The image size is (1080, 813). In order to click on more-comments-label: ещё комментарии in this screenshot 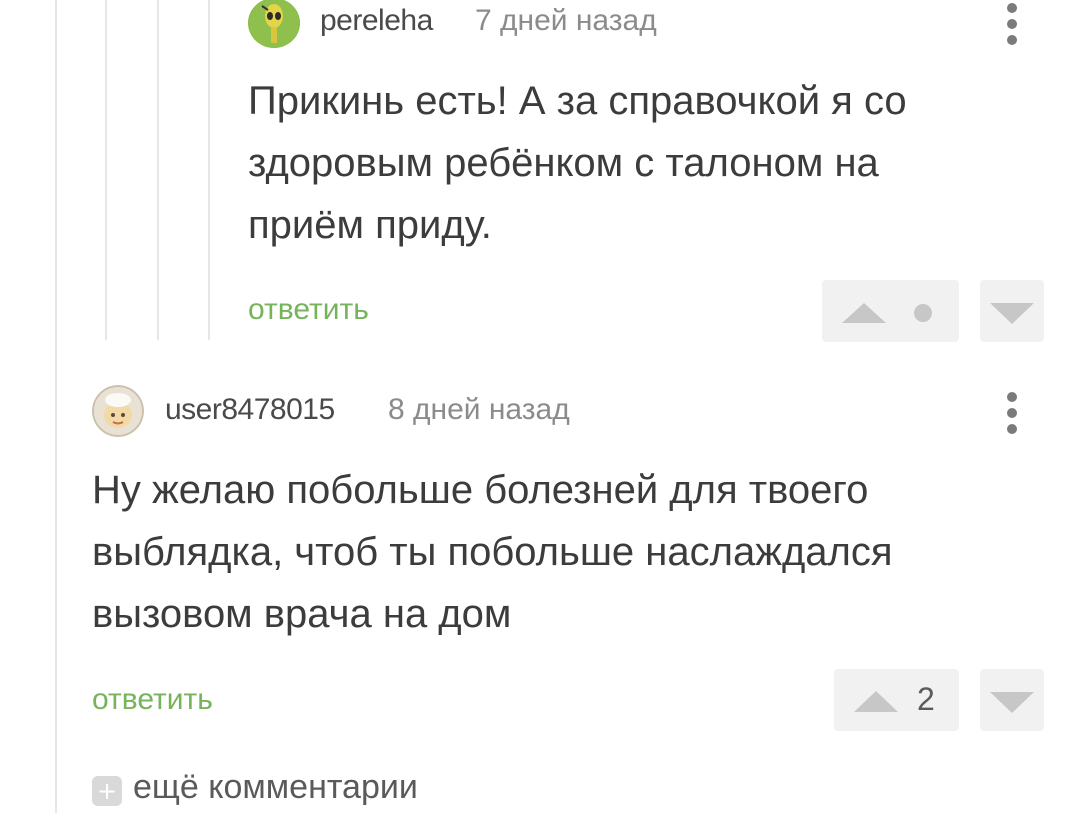, I will do `click(275, 787)`.